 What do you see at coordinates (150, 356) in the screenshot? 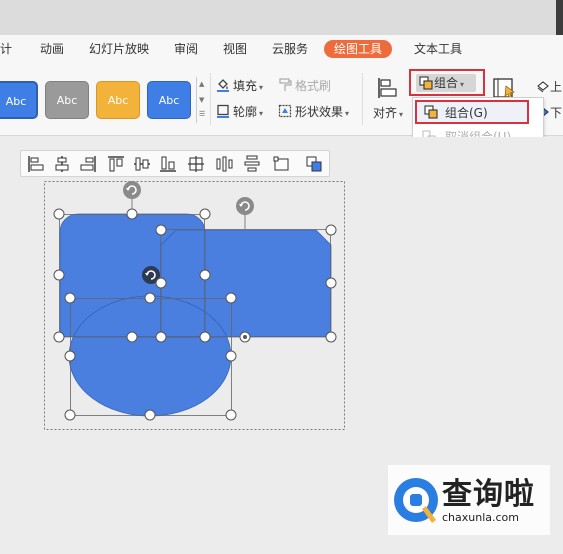
I see `ellipse-shape` at bounding box center [150, 356].